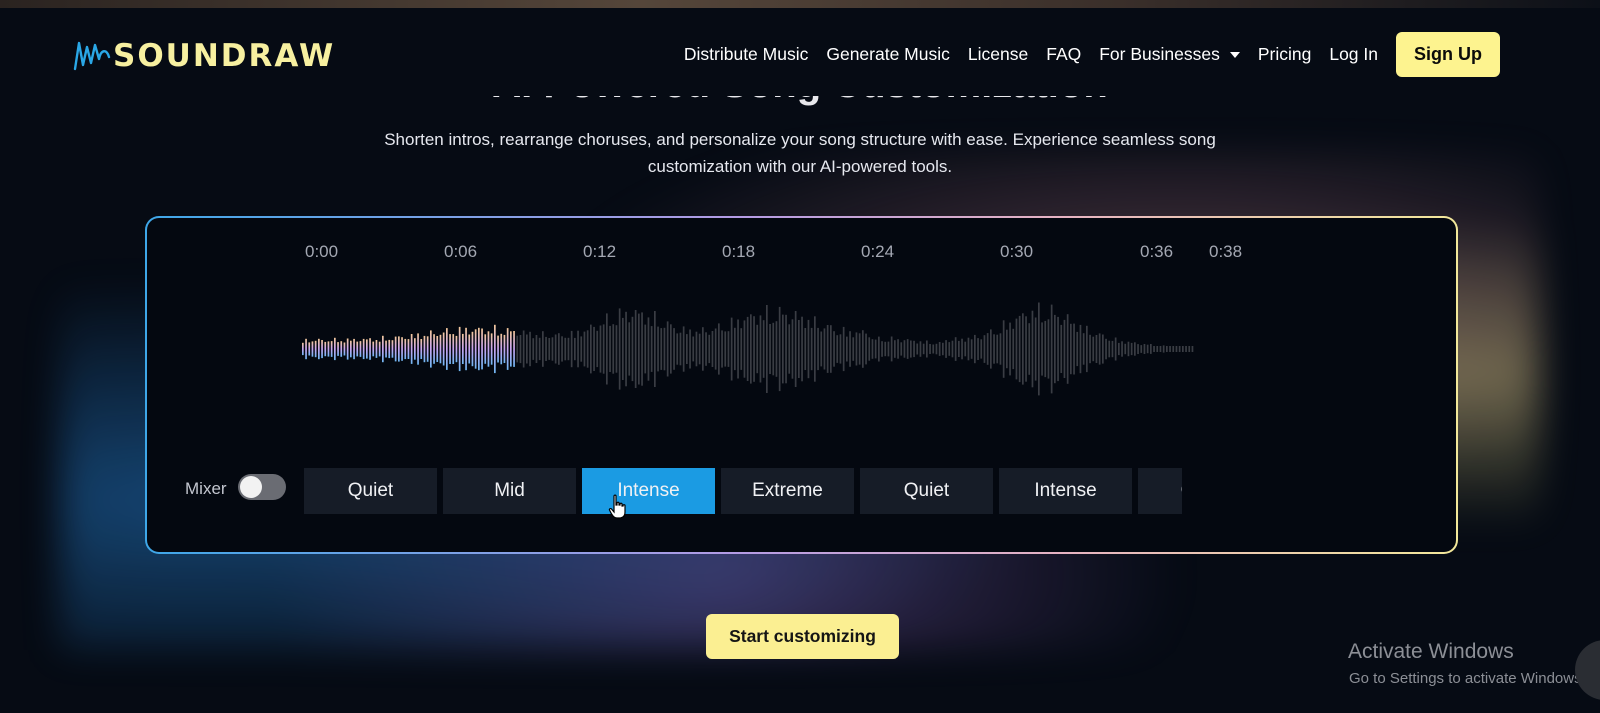 This screenshot has width=1600, height=713. I want to click on nav-for-businesses: For Businesses, so click(1169, 54).